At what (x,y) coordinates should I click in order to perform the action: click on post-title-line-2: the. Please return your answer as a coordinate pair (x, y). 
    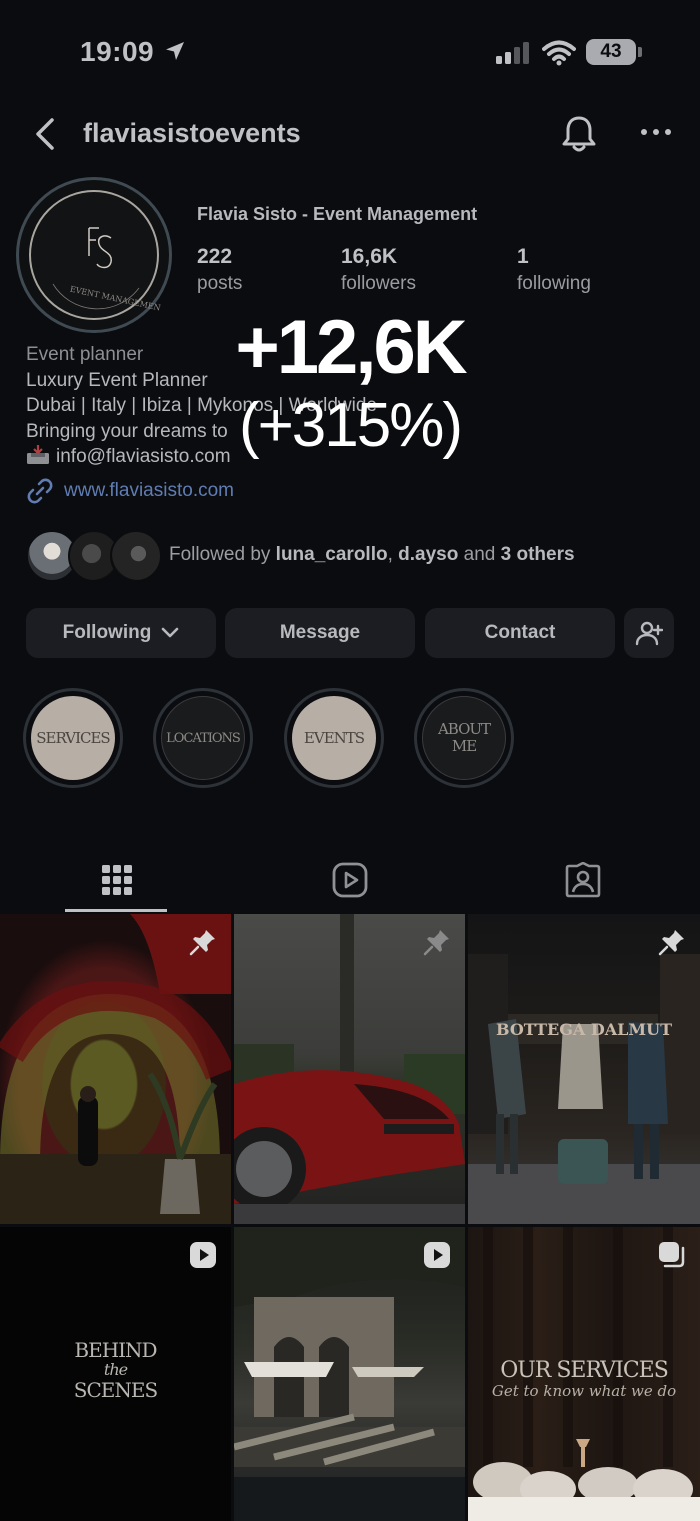
    Looking at the image, I should click on (115, 1369).